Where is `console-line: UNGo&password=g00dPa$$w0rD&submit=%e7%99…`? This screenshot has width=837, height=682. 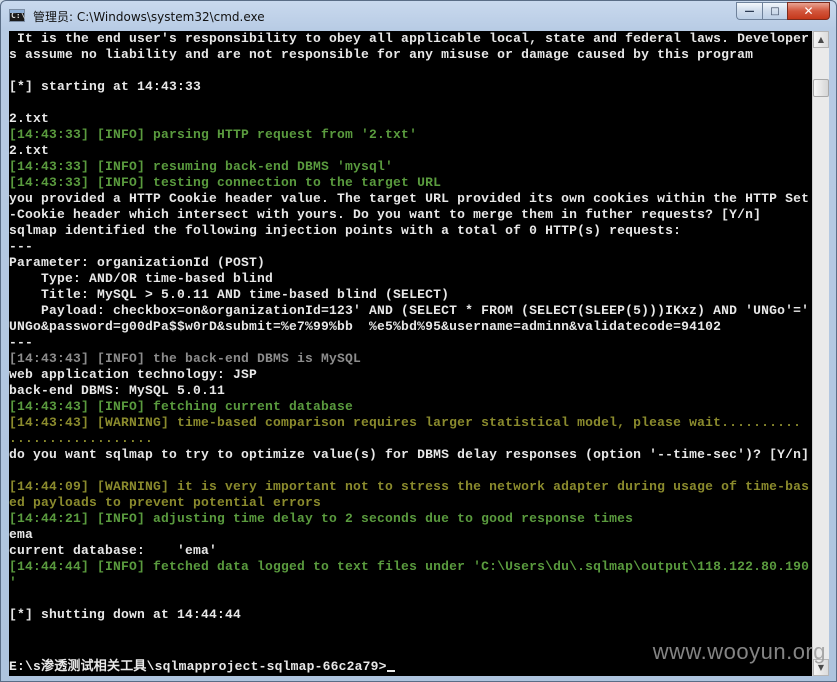 console-line: UNGo&password=g00dPa$$w0rD&submit=%e7%99… is located at coordinates (365, 326).